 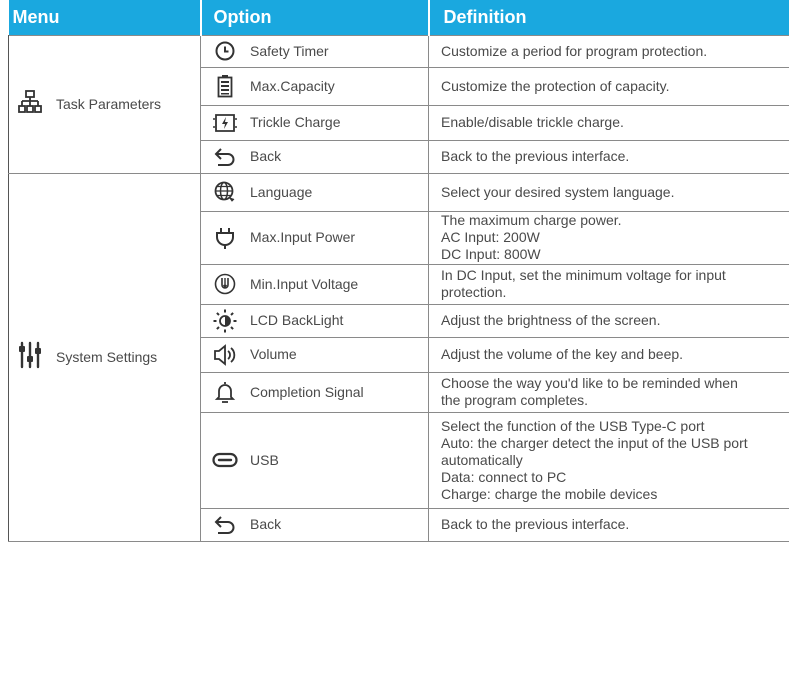 What do you see at coordinates (551, 320) in the screenshot?
I see `definition-line: Adjust the brightness of the screen.` at bounding box center [551, 320].